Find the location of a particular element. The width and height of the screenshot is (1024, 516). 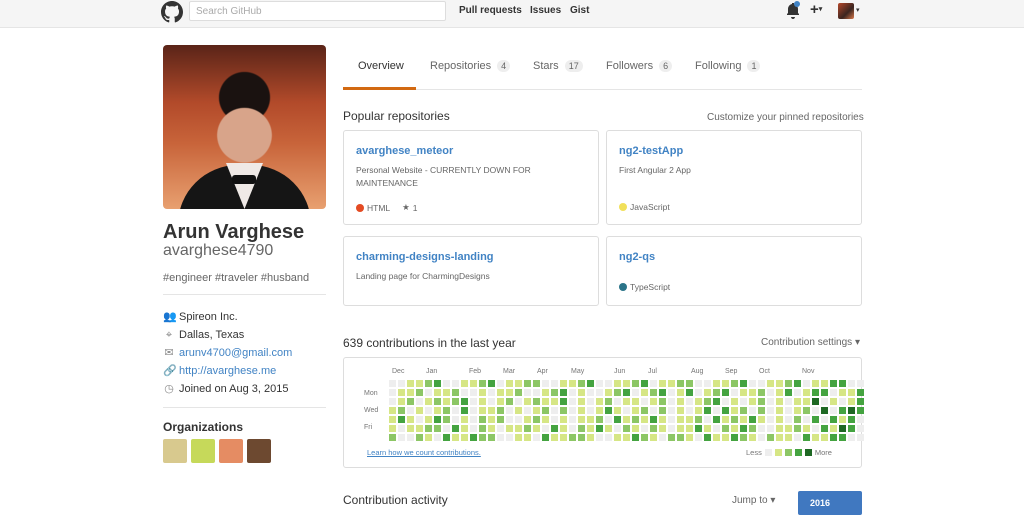

organization-avatar is located at coordinates (203, 451).